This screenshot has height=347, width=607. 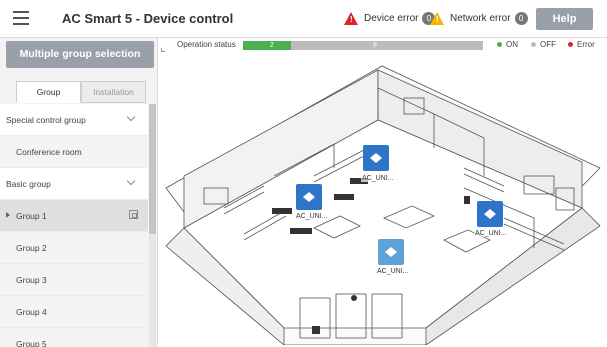 I want to click on tree-item-label: Group 2, so click(x=31, y=248).